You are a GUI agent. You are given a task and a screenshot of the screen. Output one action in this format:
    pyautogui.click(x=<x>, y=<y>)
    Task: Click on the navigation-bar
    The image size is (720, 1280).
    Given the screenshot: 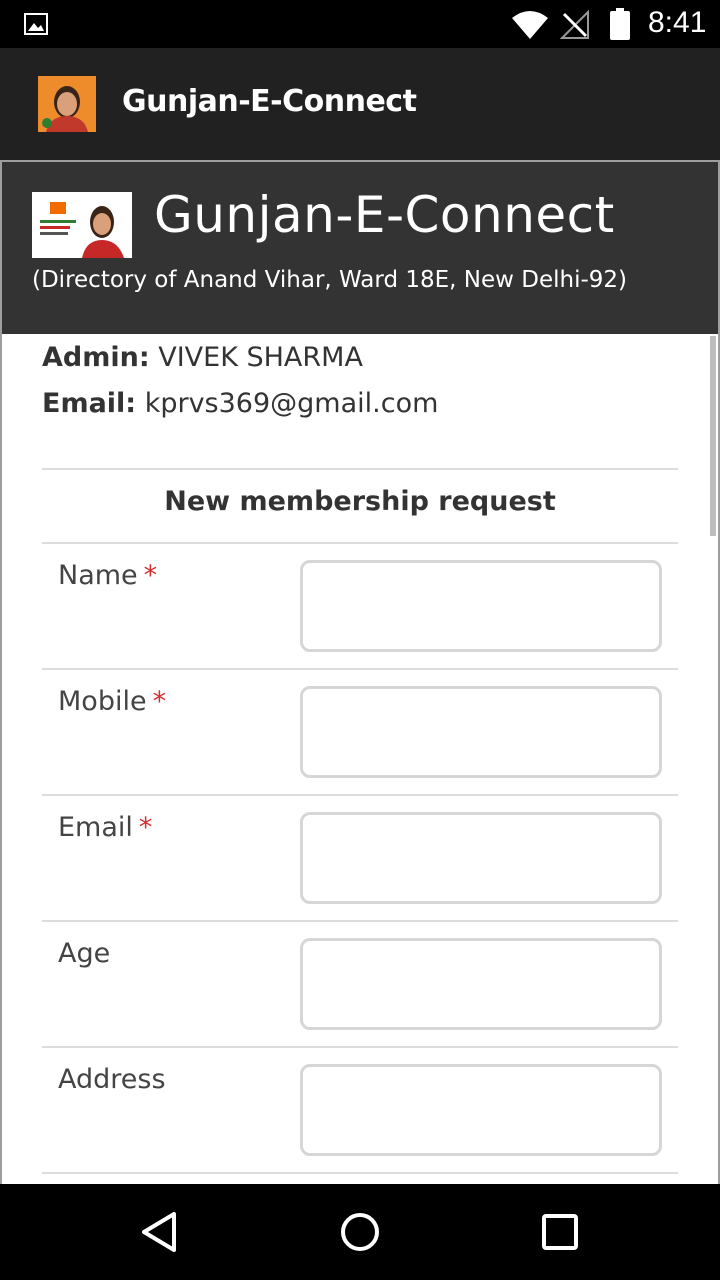 What is the action you would take?
    pyautogui.click(x=360, y=1232)
    